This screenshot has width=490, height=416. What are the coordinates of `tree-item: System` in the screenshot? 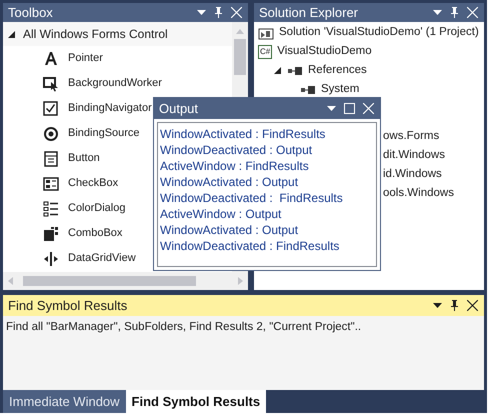 It's located at (340, 89).